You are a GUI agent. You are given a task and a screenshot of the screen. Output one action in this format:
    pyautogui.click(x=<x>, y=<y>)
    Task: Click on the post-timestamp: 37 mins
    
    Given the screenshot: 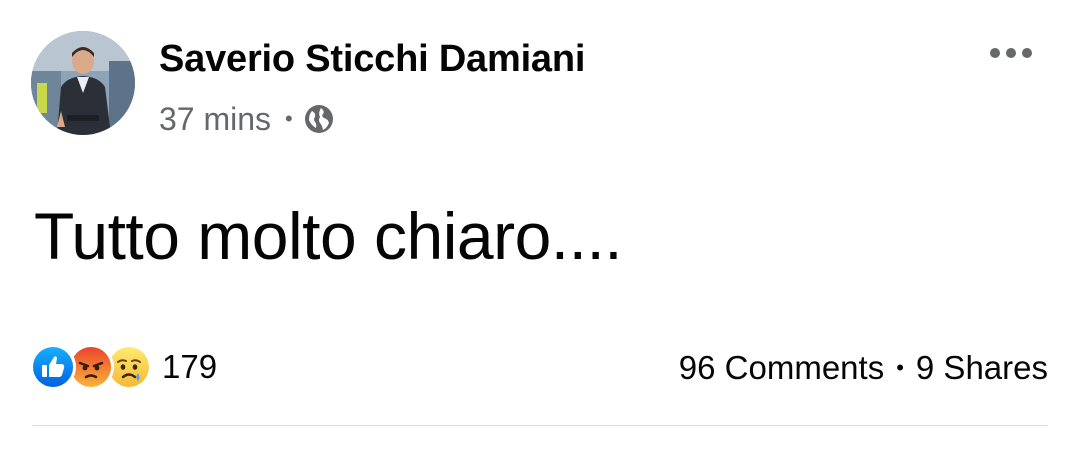 What is the action you would take?
    pyautogui.click(x=215, y=119)
    